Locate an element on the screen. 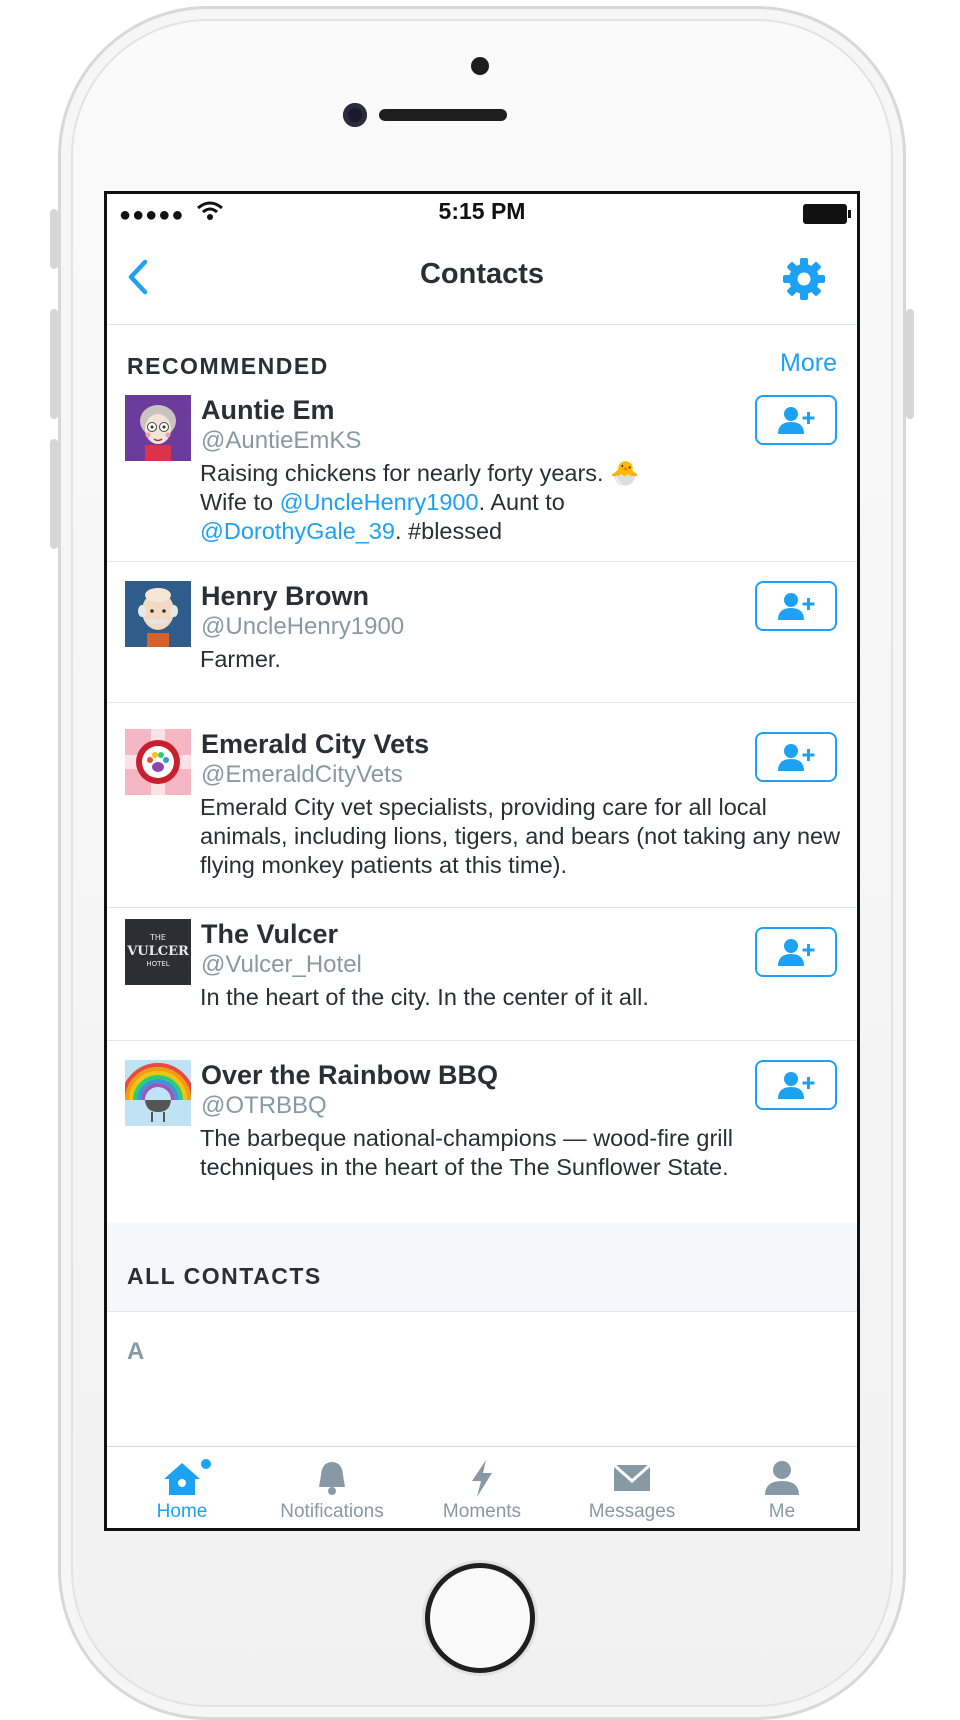 The height and width of the screenshot is (1720, 960). volume-up-button is located at coordinates (54, 364).